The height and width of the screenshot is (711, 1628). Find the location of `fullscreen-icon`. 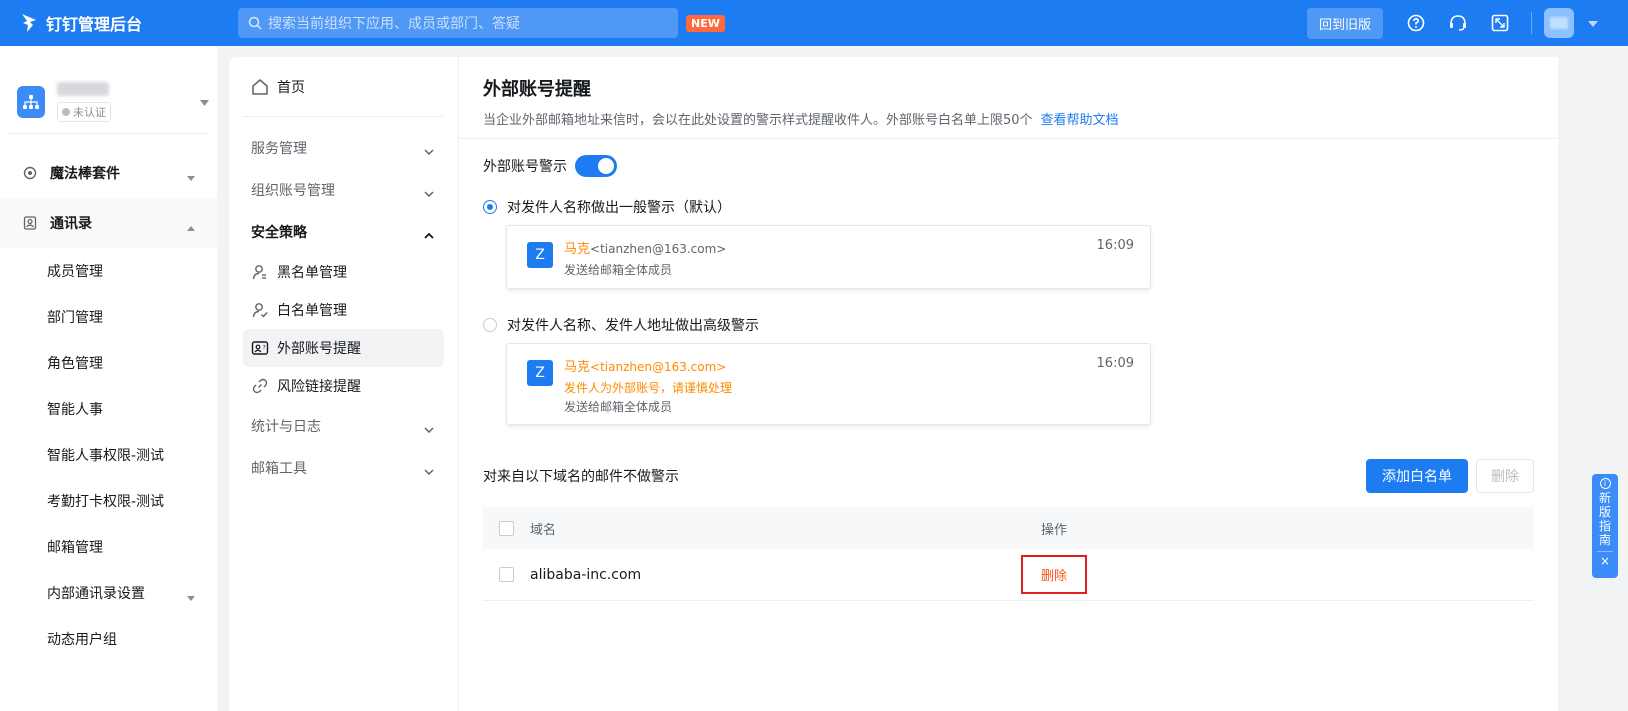

fullscreen-icon is located at coordinates (1500, 23).